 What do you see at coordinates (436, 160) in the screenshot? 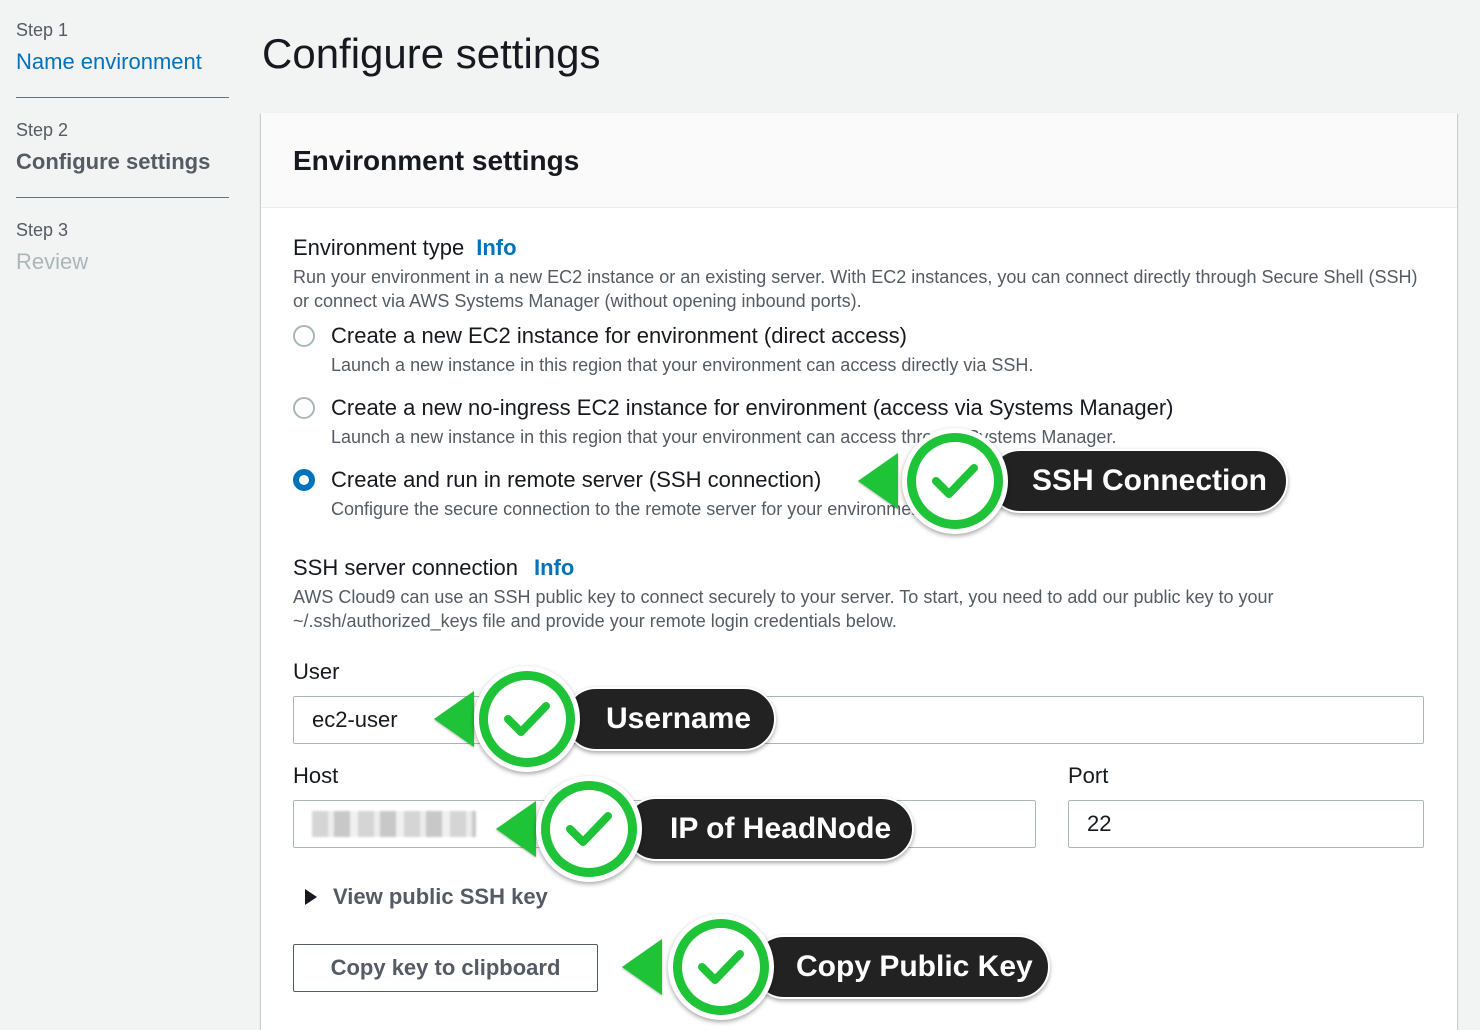
I see `panel-title: Environment settings` at bounding box center [436, 160].